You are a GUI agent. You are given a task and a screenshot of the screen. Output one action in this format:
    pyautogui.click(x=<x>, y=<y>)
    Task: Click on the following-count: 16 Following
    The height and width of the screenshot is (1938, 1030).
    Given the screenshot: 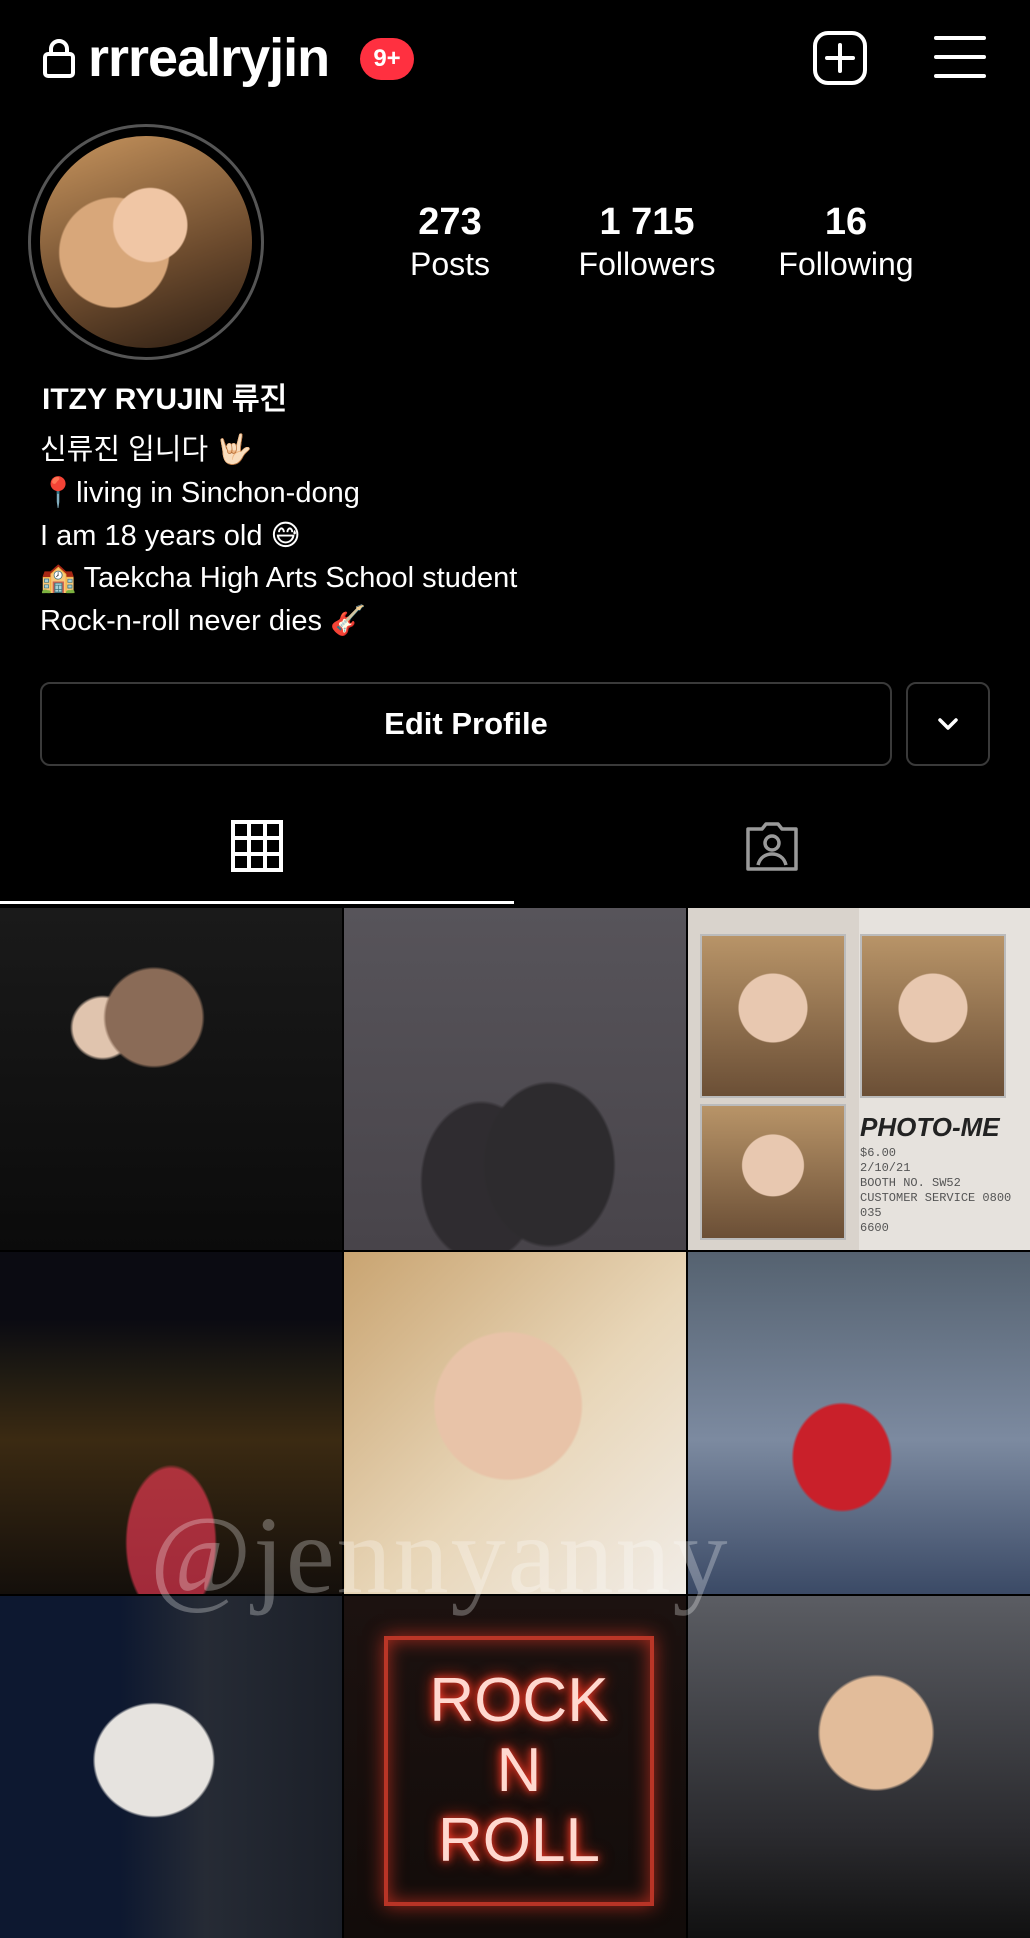 What is the action you would take?
    pyautogui.click(x=846, y=242)
    